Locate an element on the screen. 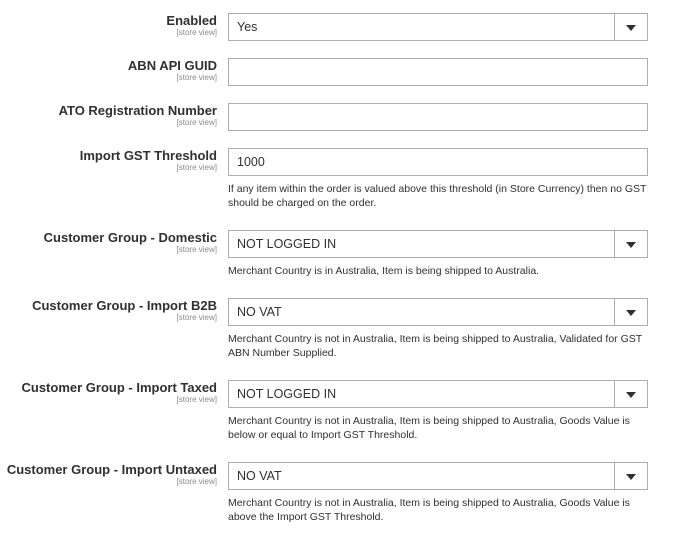  customer-group-import-taxed-select: NOT LOGGED IN is located at coordinates (438, 394).